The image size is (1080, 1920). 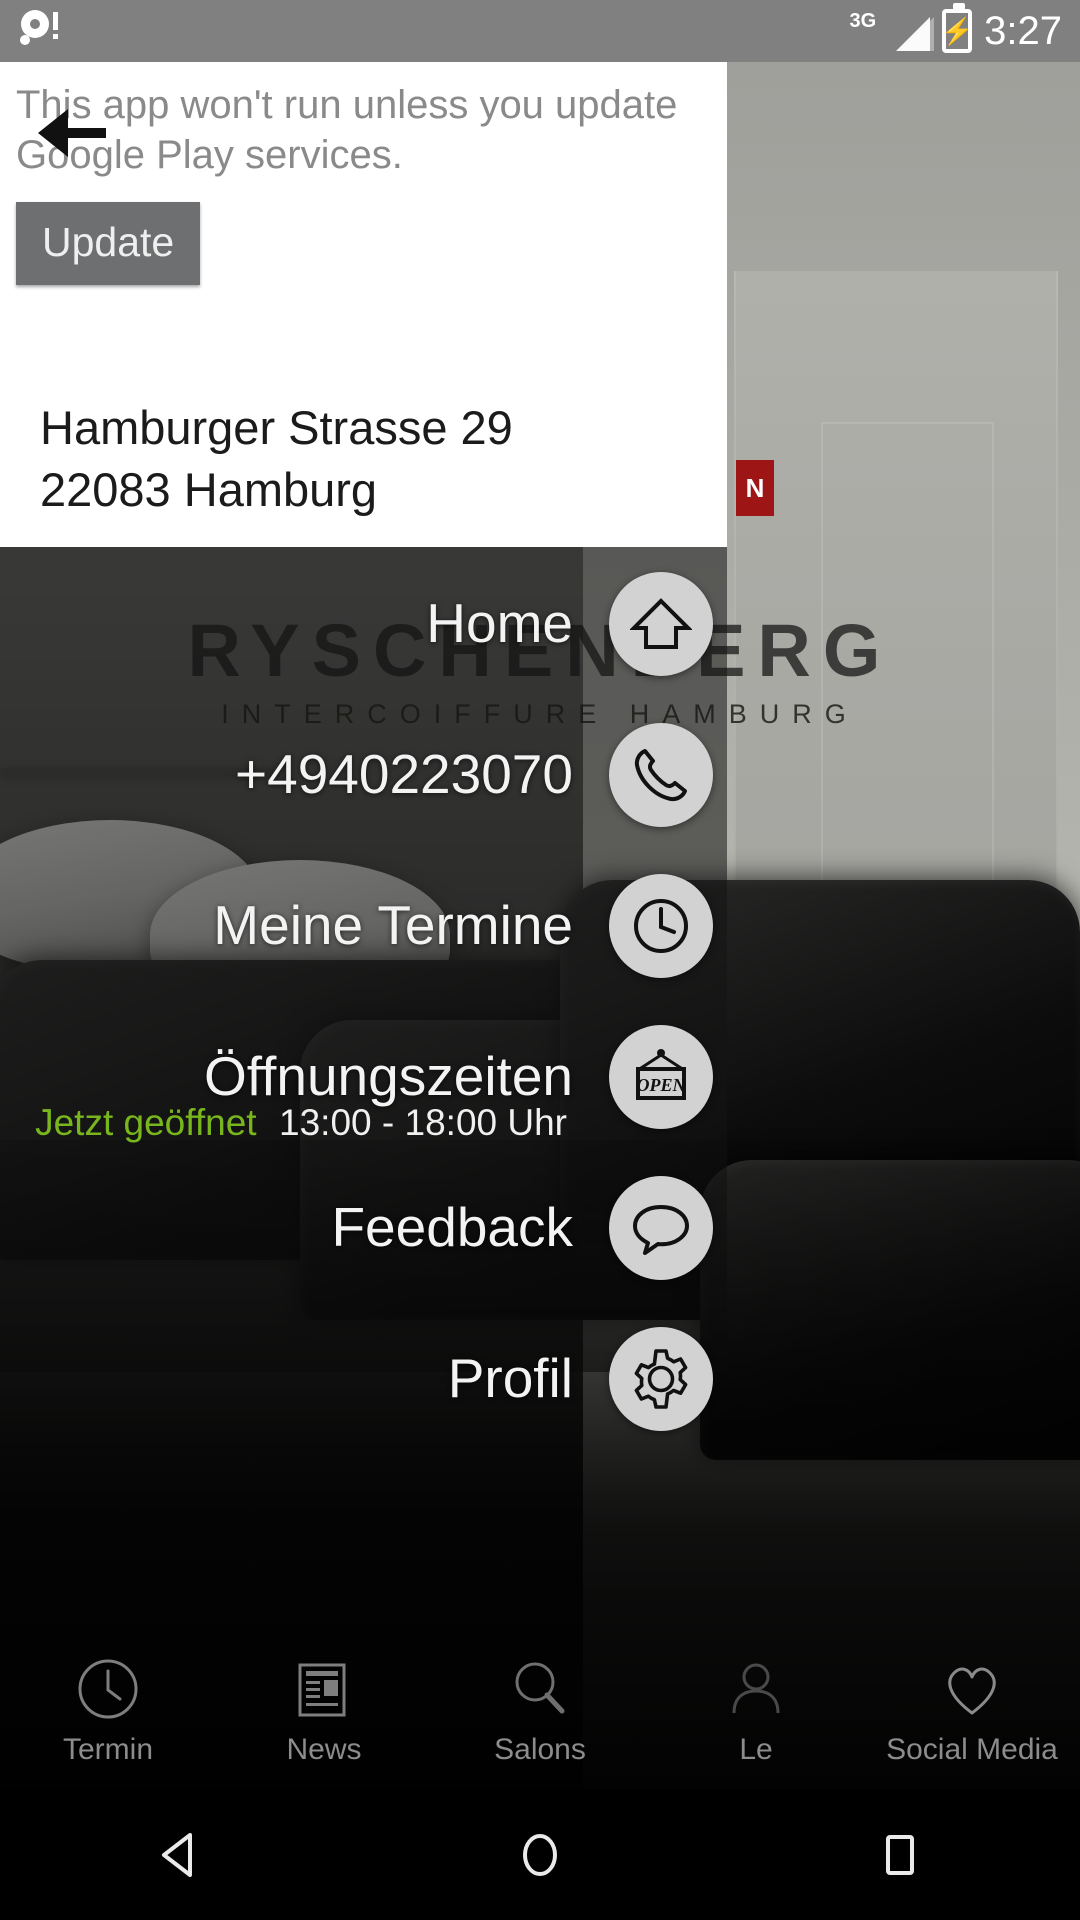 What do you see at coordinates (388, 1076) in the screenshot?
I see `menu-item-label: Öffnungszeiten` at bounding box center [388, 1076].